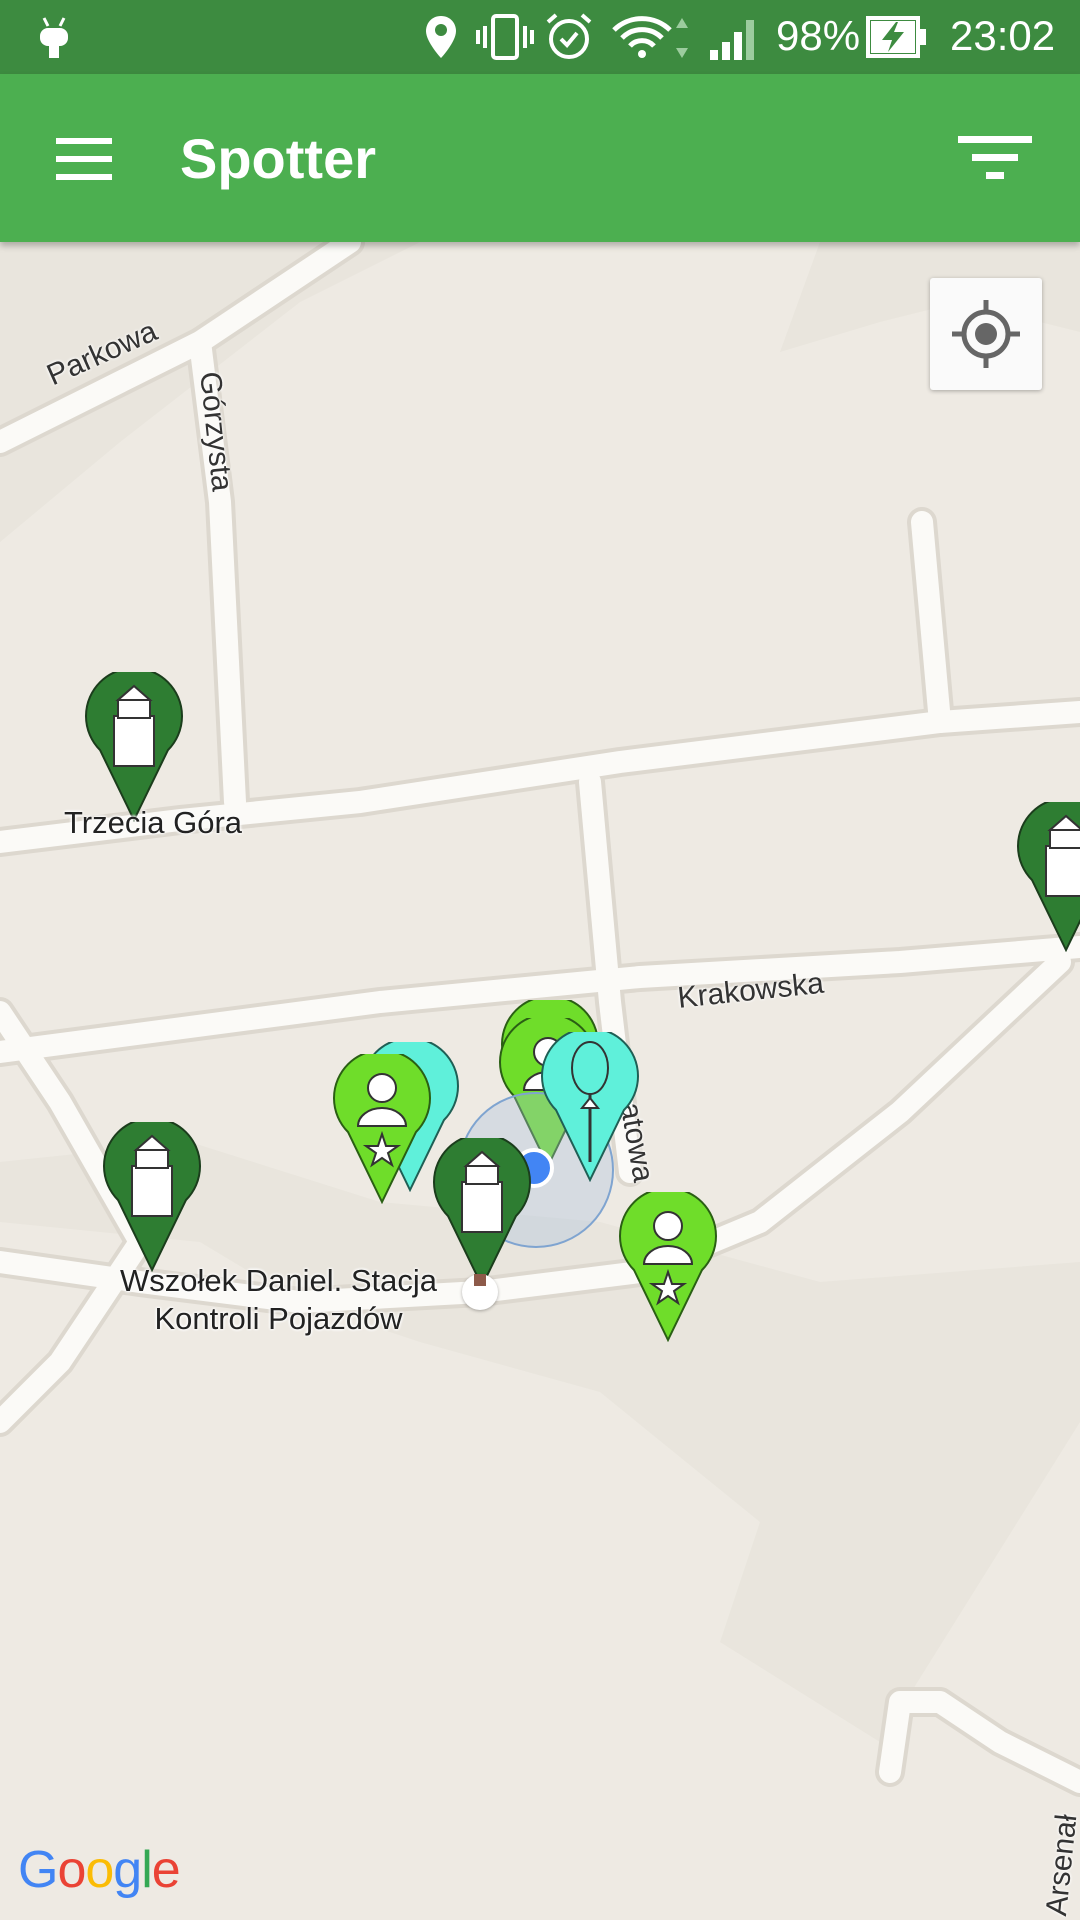  What do you see at coordinates (732, 40) in the screenshot?
I see `signal-icon` at bounding box center [732, 40].